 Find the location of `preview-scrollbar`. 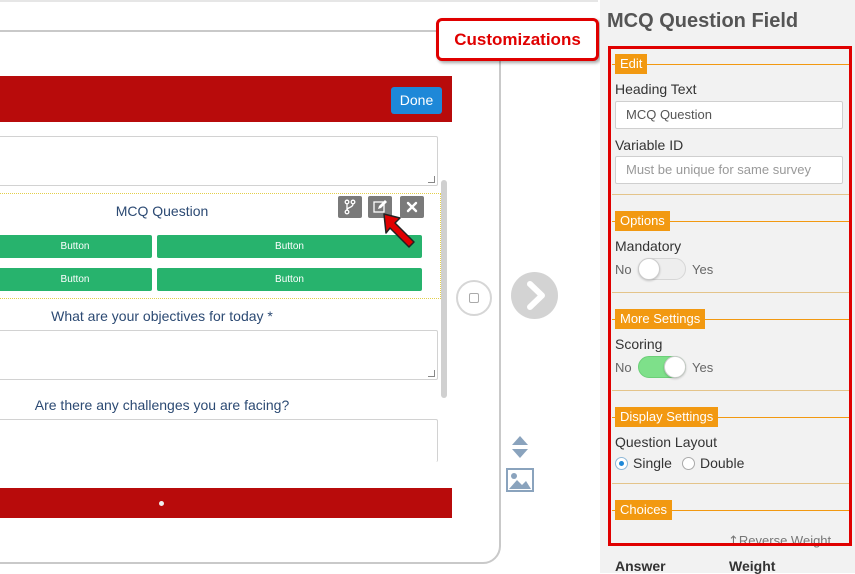

preview-scrollbar is located at coordinates (444, 289).